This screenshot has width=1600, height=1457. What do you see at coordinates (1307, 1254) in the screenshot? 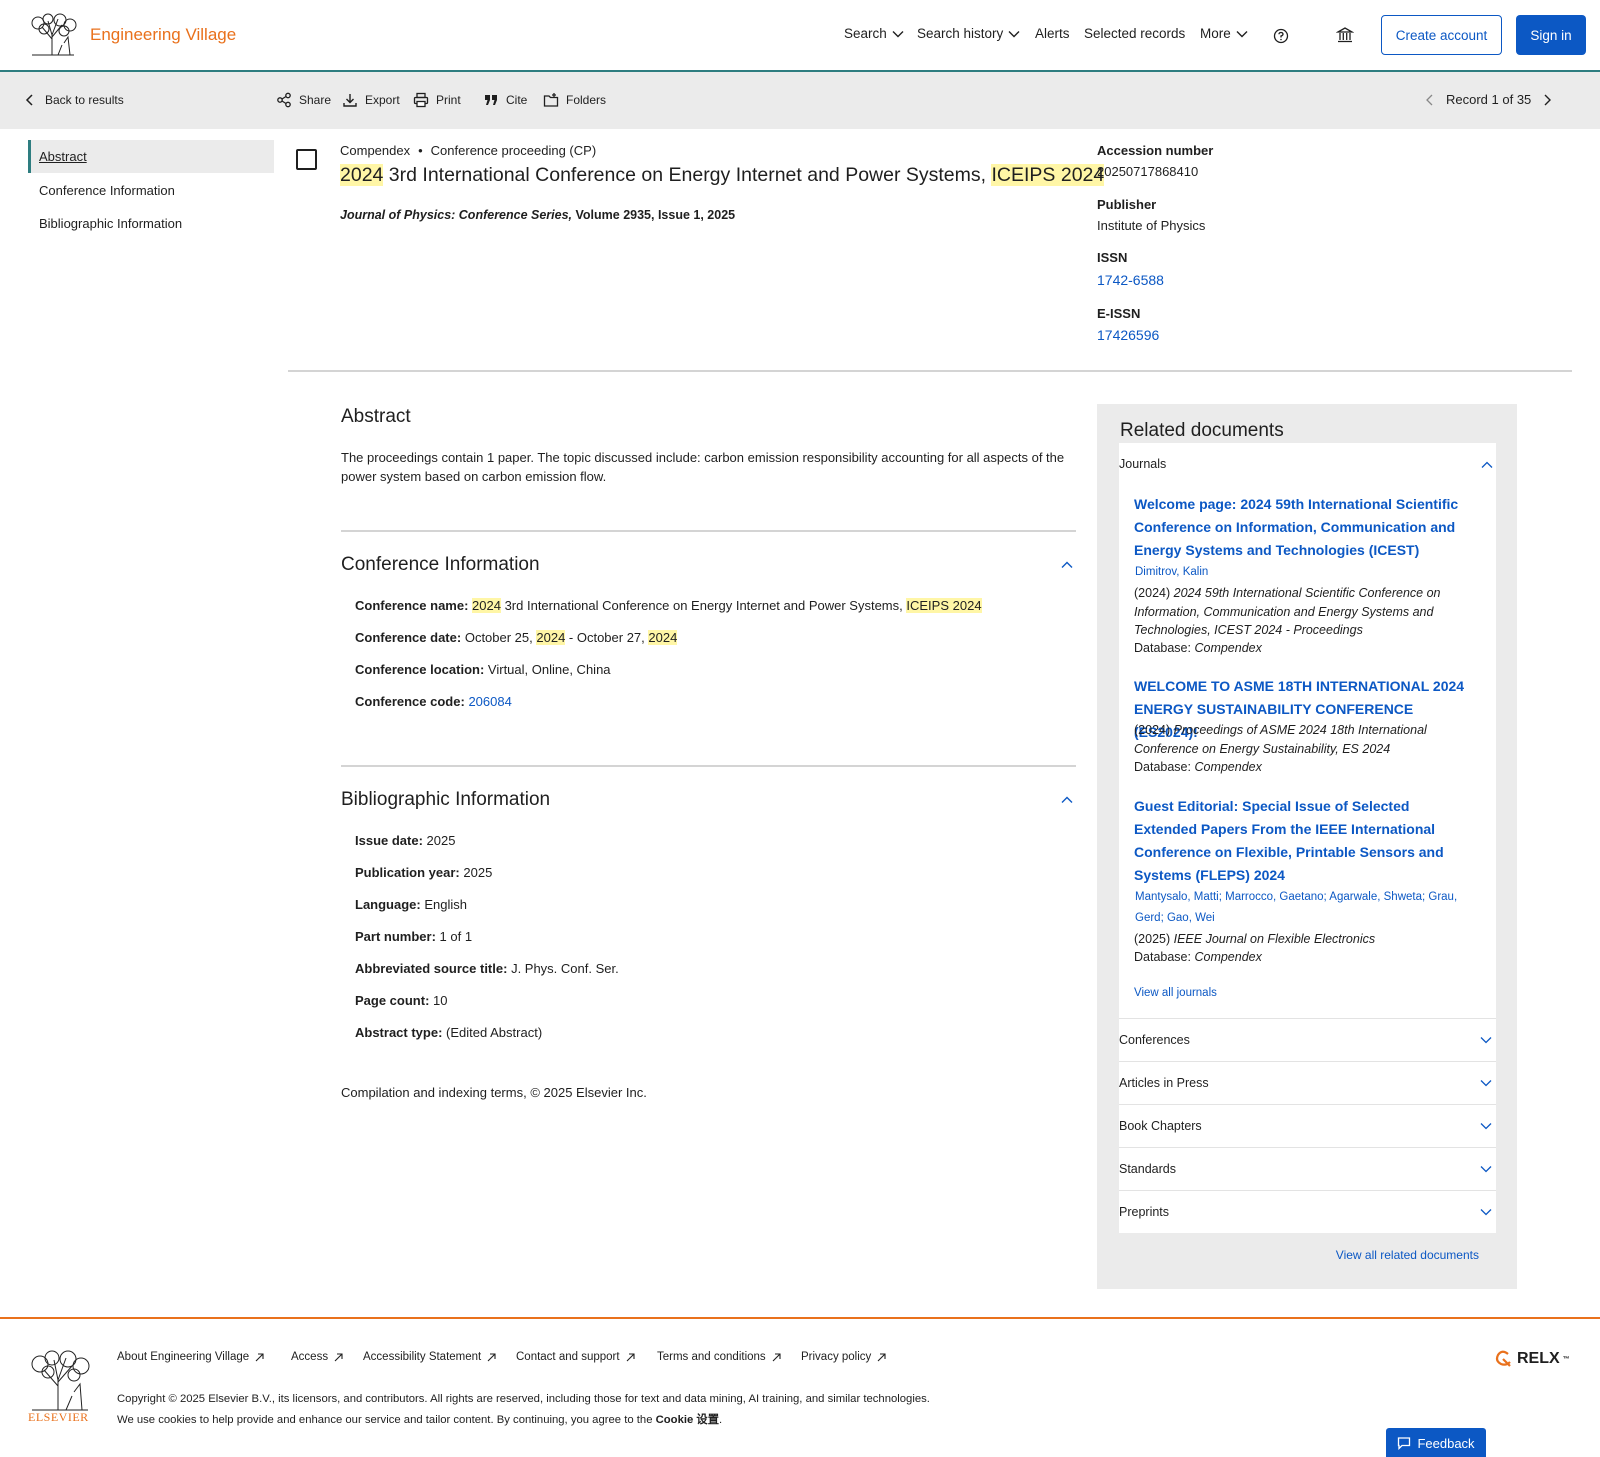
I see `view-all-related-documents-link: View all related documents` at bounding box center [1307, 1254].